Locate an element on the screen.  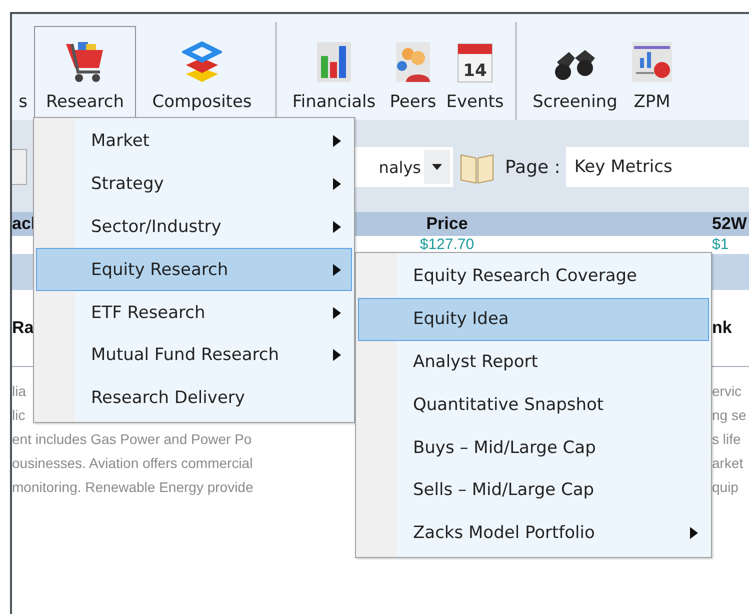
menu-item: Sector/Industry is located at coordinates (194, 227).